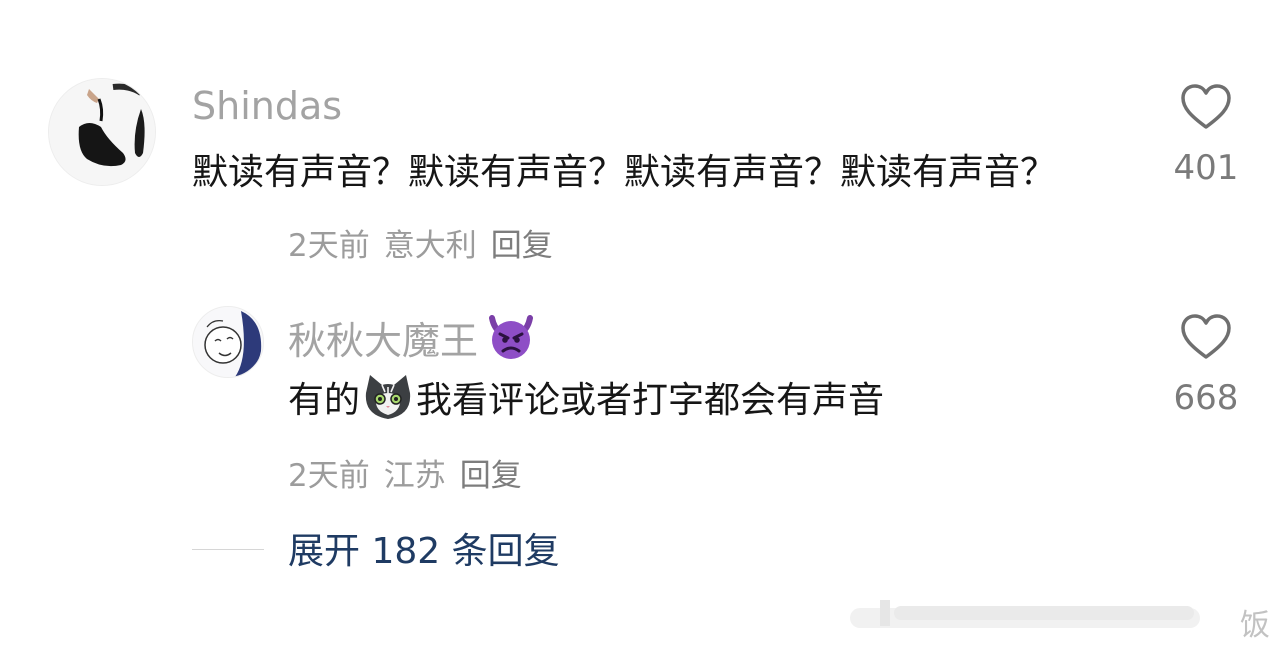 This screenshot has height=652, width=1284. Describe the element at coordinates (383, 341) in the screenshot. I see `username-text: 秋秋大魔王` at that location.